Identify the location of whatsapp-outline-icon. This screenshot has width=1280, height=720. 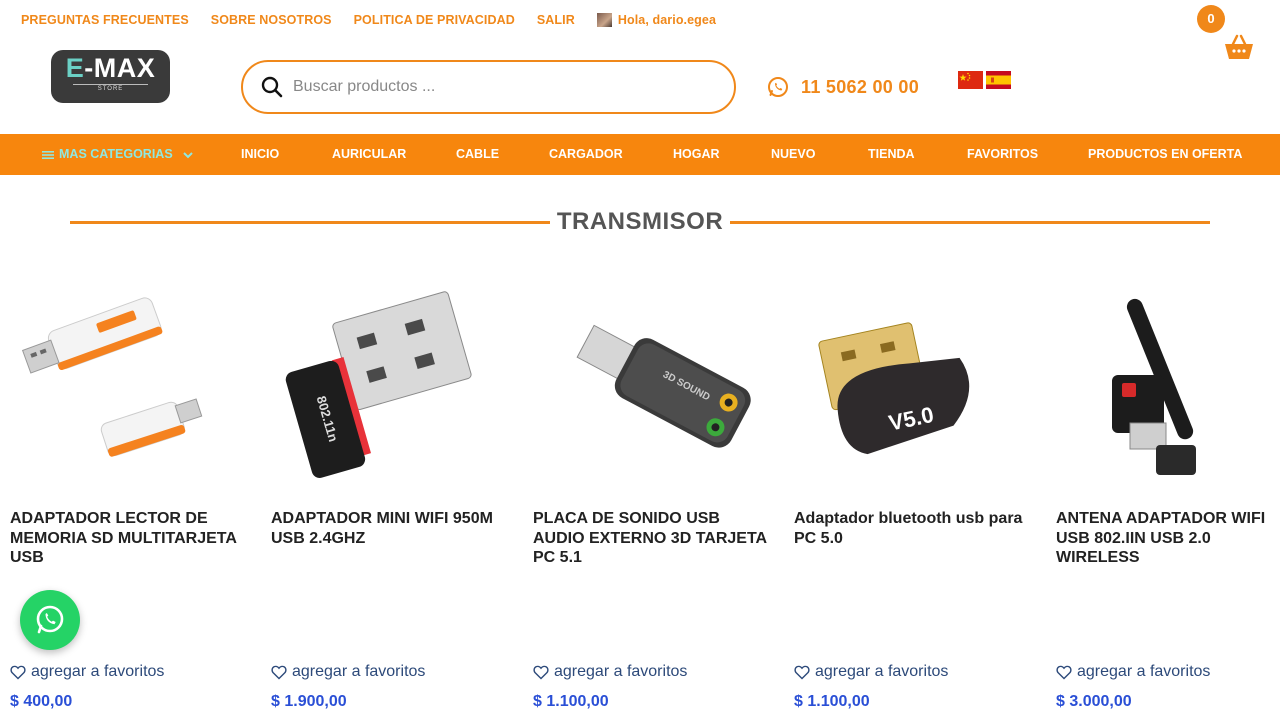
(778, 87).